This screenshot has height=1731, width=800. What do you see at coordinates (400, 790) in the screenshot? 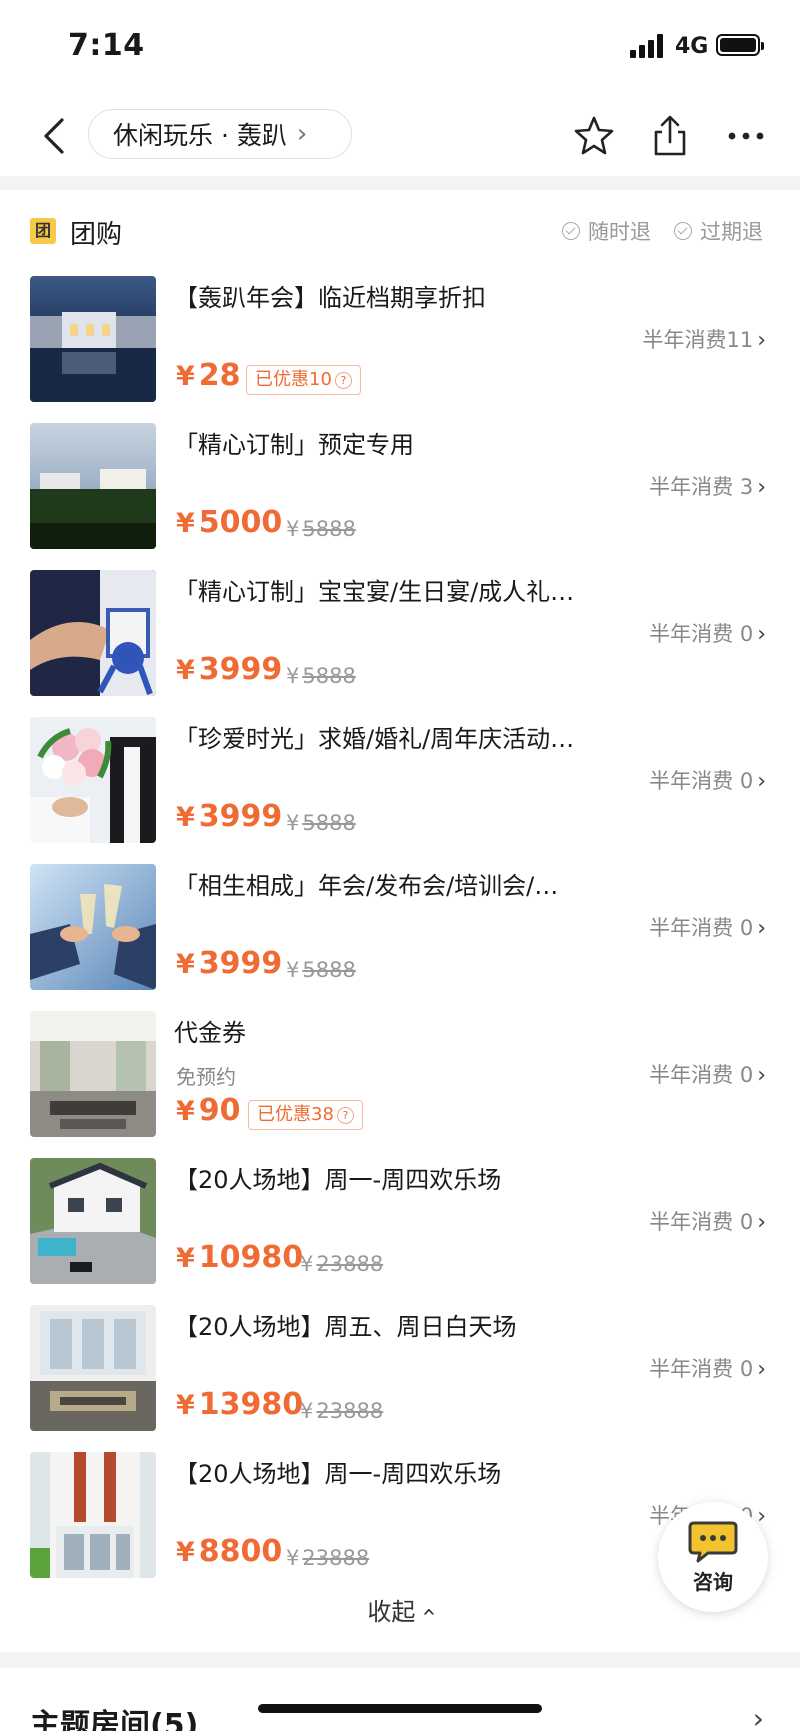
I see `deal-item: 「珍爱时光」求婚/婚礼/周年庆活动… 半年消费 0 › ¥3999 ¥5888` at bounding box center [400, 790].